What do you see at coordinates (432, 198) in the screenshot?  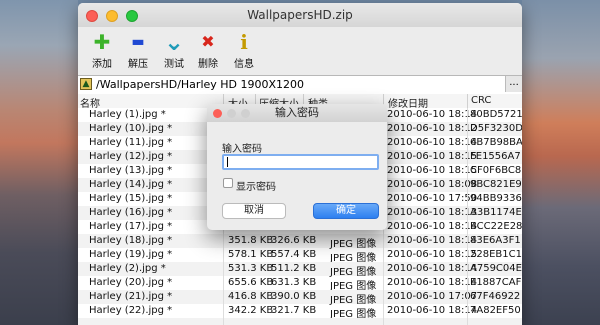 I see `cell-date: 2010-06-10 17:50` at bounding box center [432, 198].